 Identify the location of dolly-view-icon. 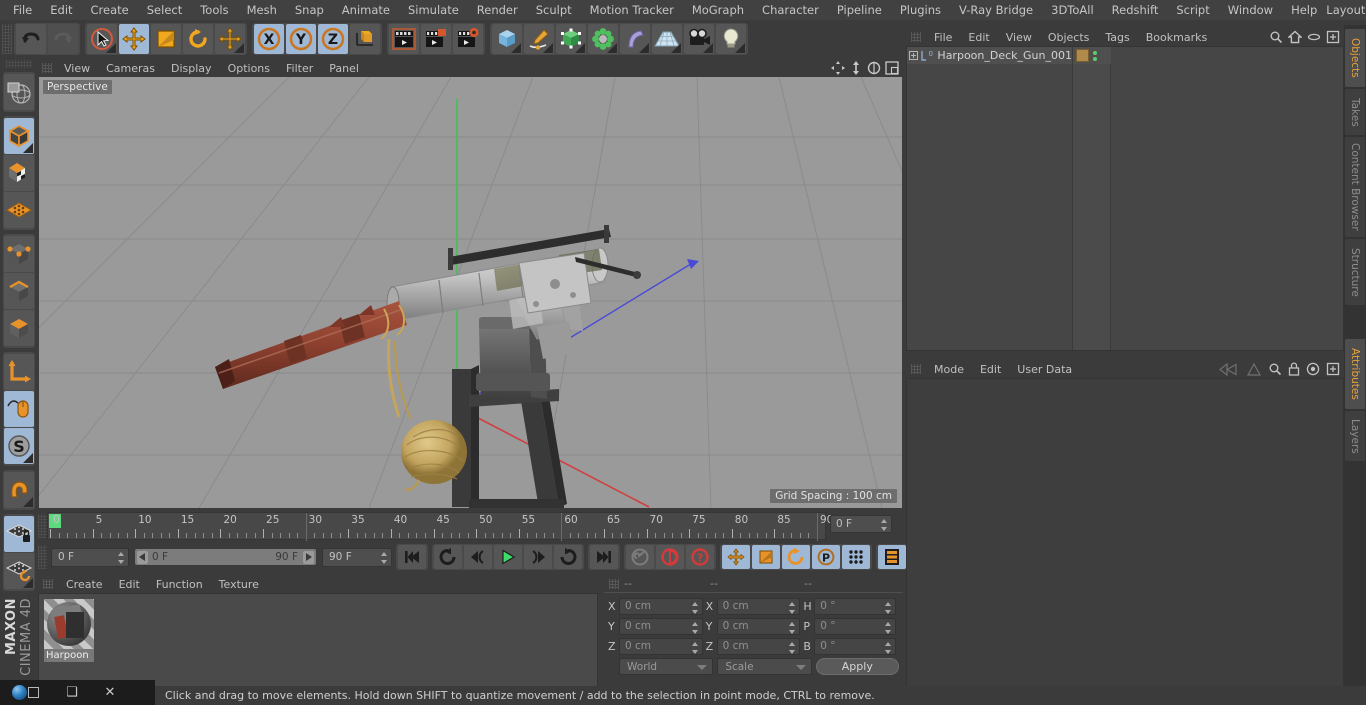
(855, 68).